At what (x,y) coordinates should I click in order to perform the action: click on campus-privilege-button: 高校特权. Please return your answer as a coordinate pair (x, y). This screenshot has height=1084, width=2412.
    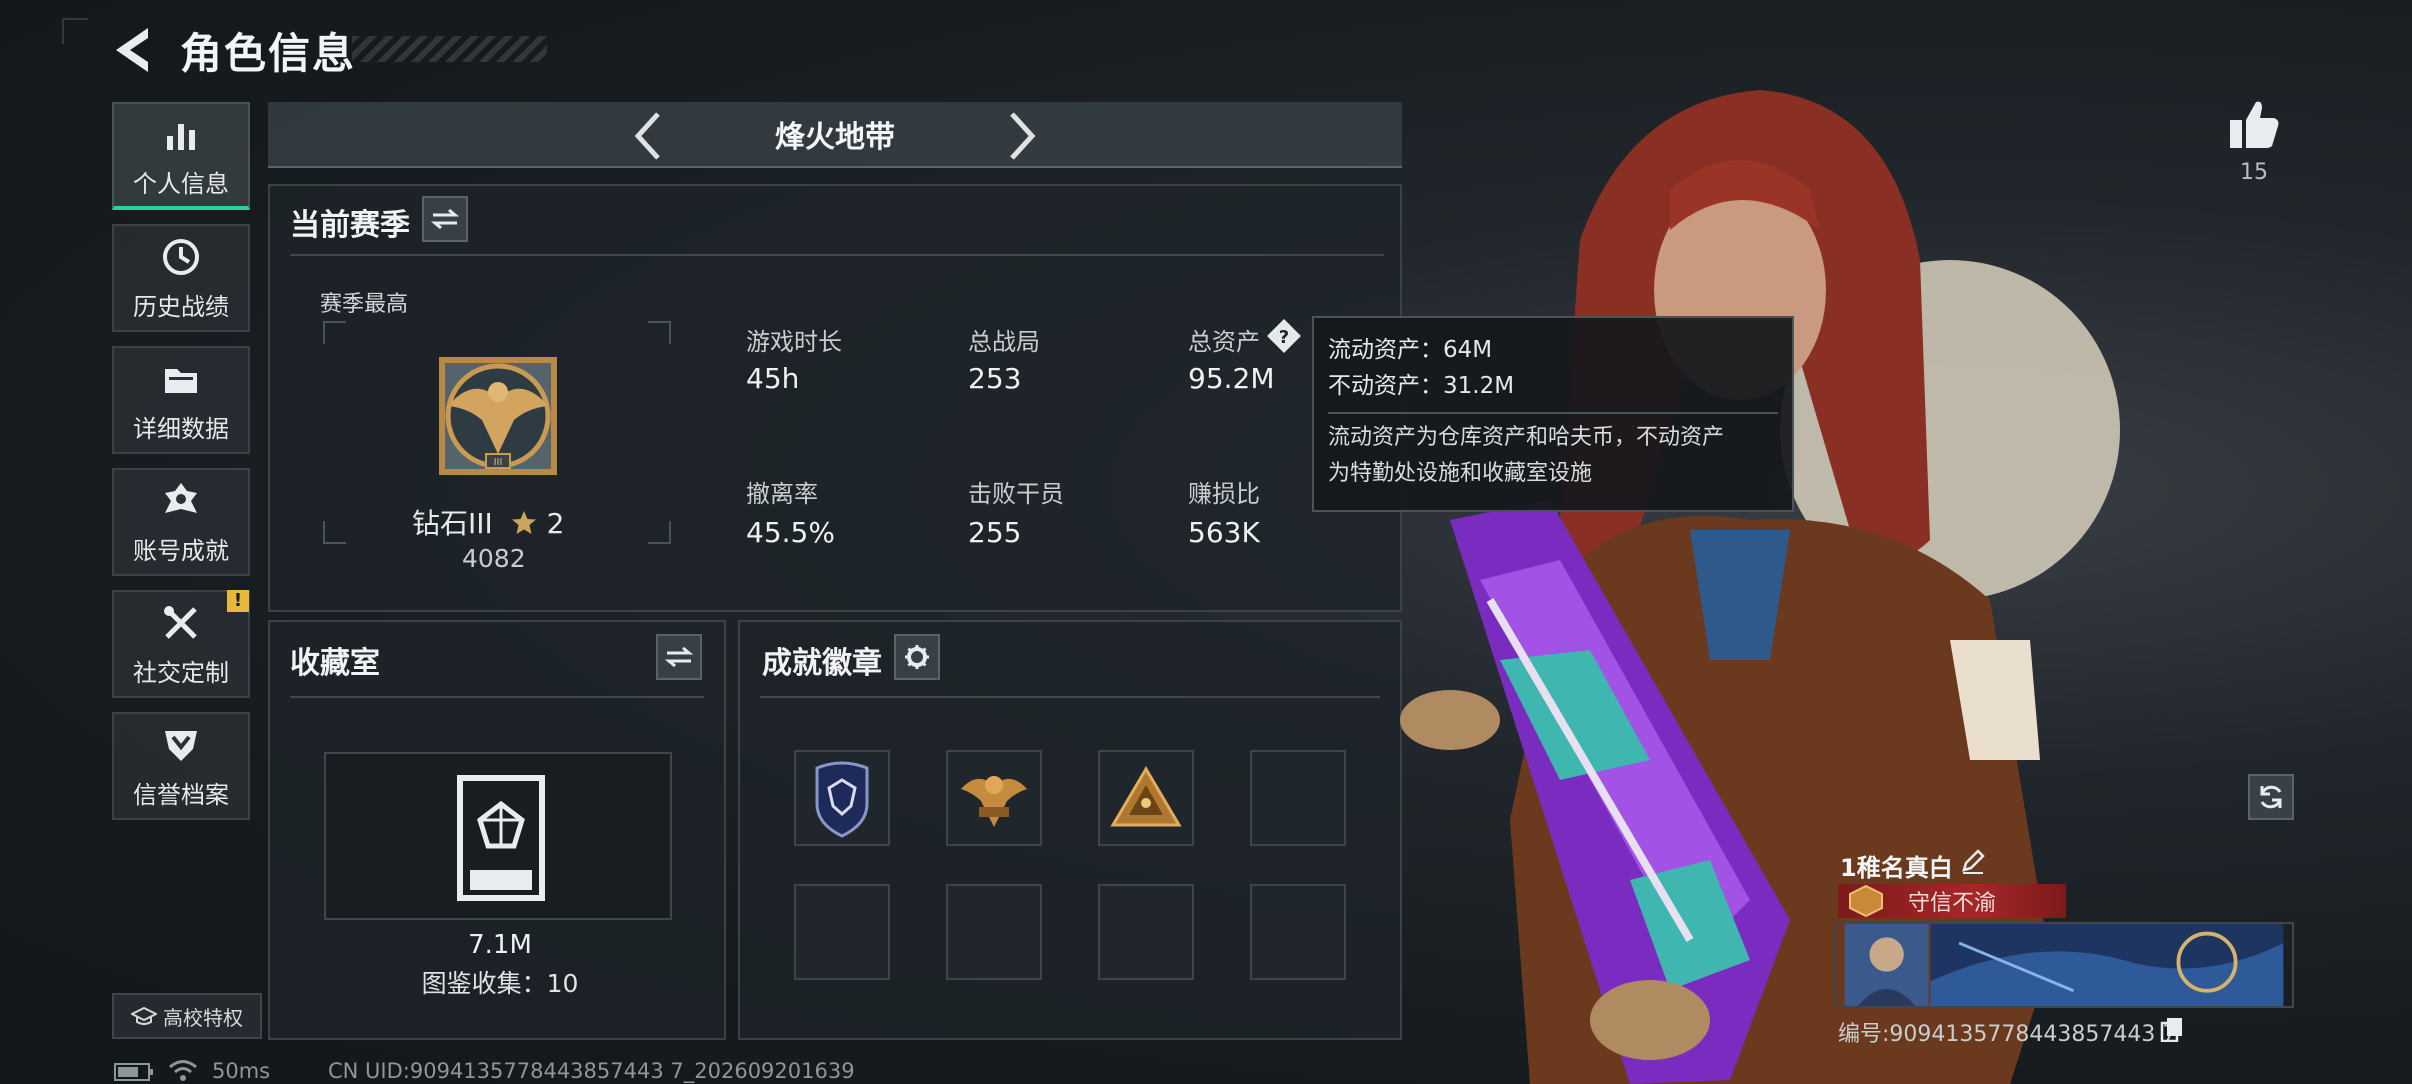
    Looking at the image, I should click on (187, 1016).